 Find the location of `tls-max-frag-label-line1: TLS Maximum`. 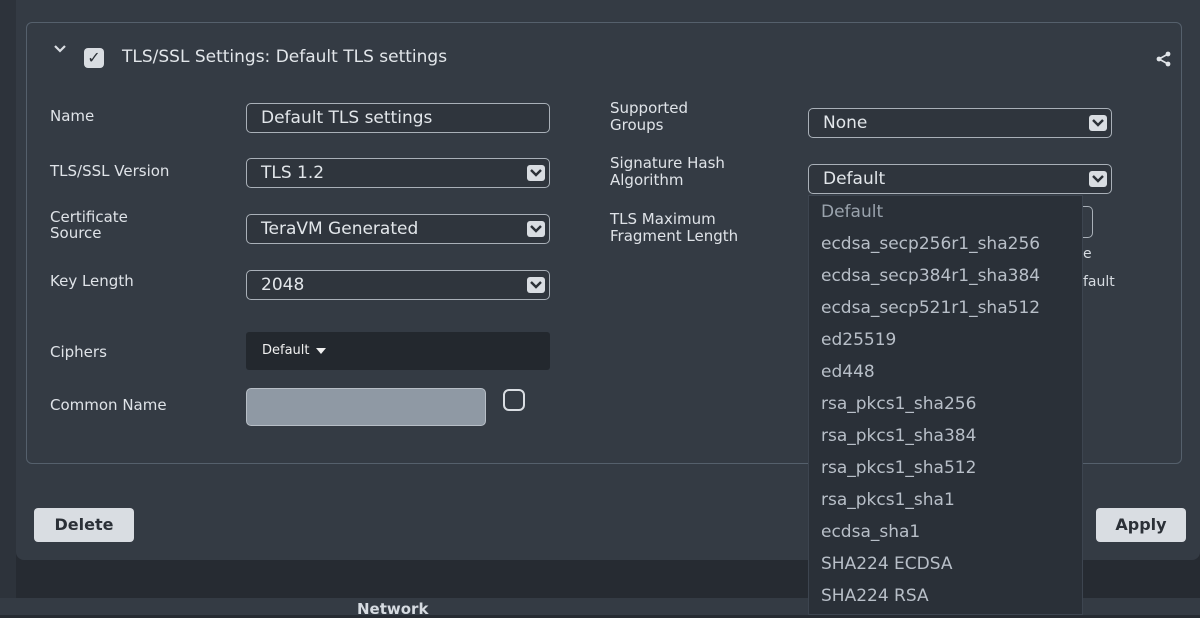

tls-max-frag-label-line1: TLS Maximum is located at coordinates (663, 219).